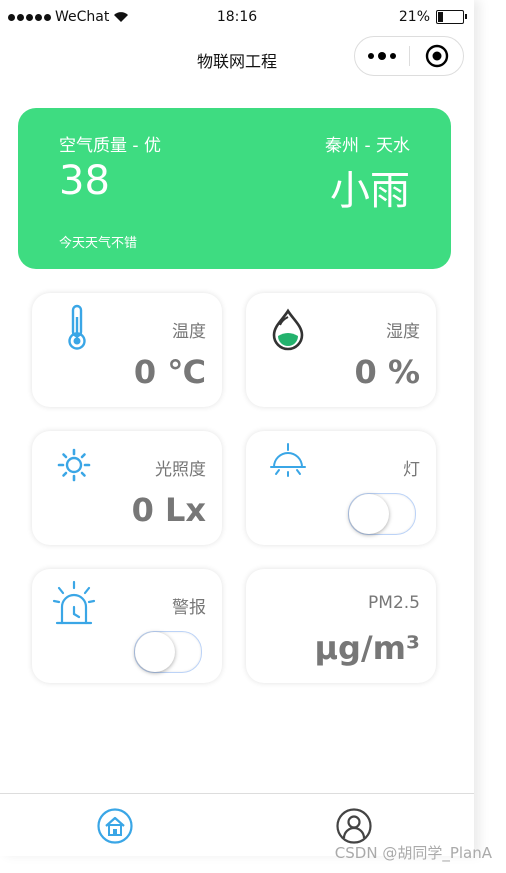 Image resolution: width=506 pixels, height=873 pixels. I want to click on alarm-card: 警报, so click(127, 626).